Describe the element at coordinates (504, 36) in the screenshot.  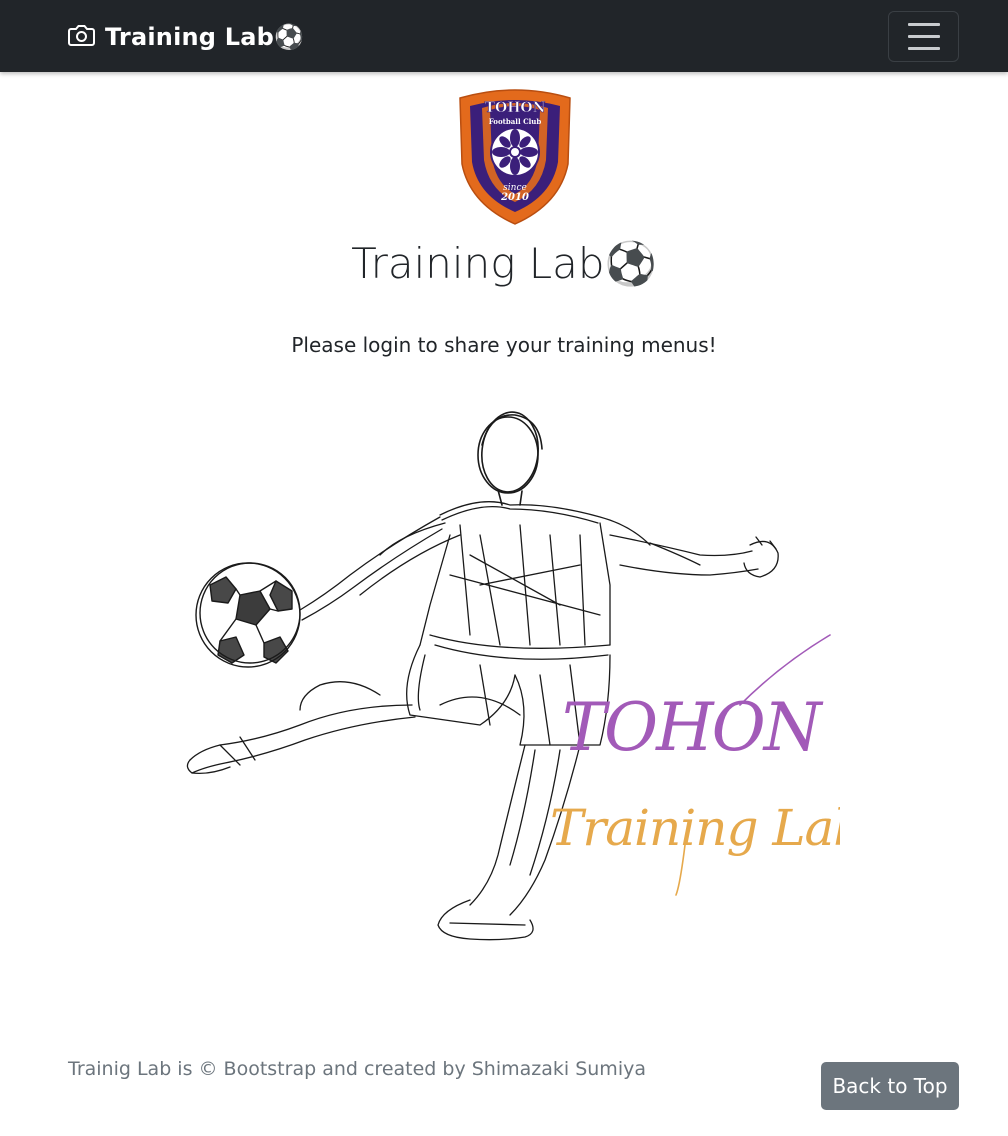
I see `top-navbar: Training Lab⚽` at that location.